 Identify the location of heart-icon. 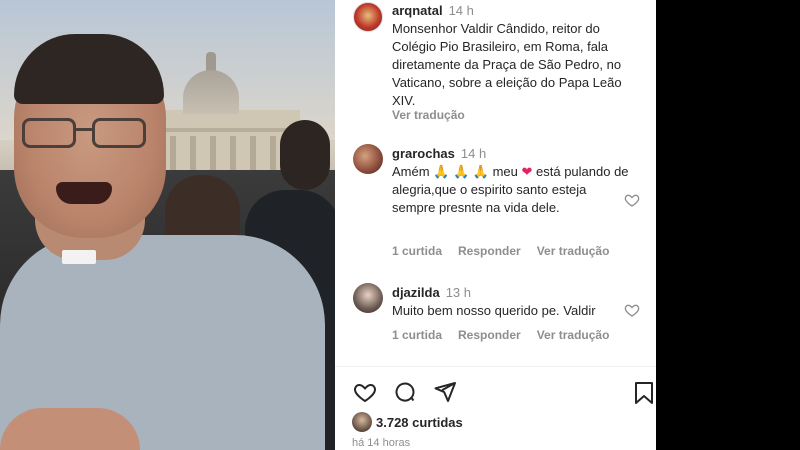
(365, 392).